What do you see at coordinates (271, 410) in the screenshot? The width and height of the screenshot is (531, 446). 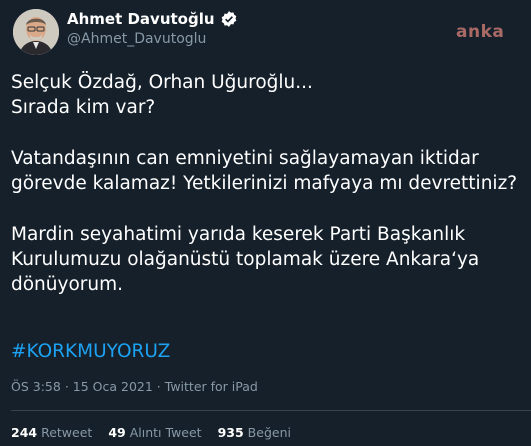 I see `divider` at bounding box center [271, 410].